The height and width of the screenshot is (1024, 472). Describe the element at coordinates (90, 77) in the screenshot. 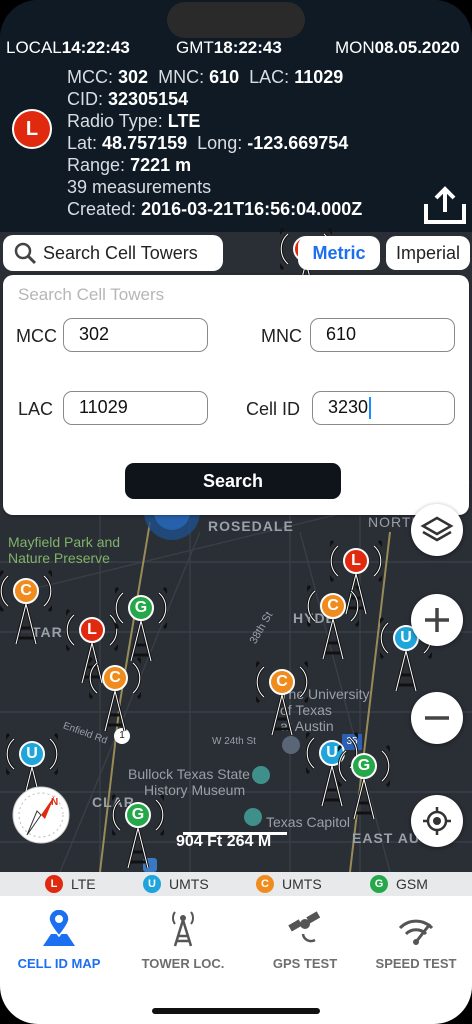

I see `mcc-label: MCC:` at that location.